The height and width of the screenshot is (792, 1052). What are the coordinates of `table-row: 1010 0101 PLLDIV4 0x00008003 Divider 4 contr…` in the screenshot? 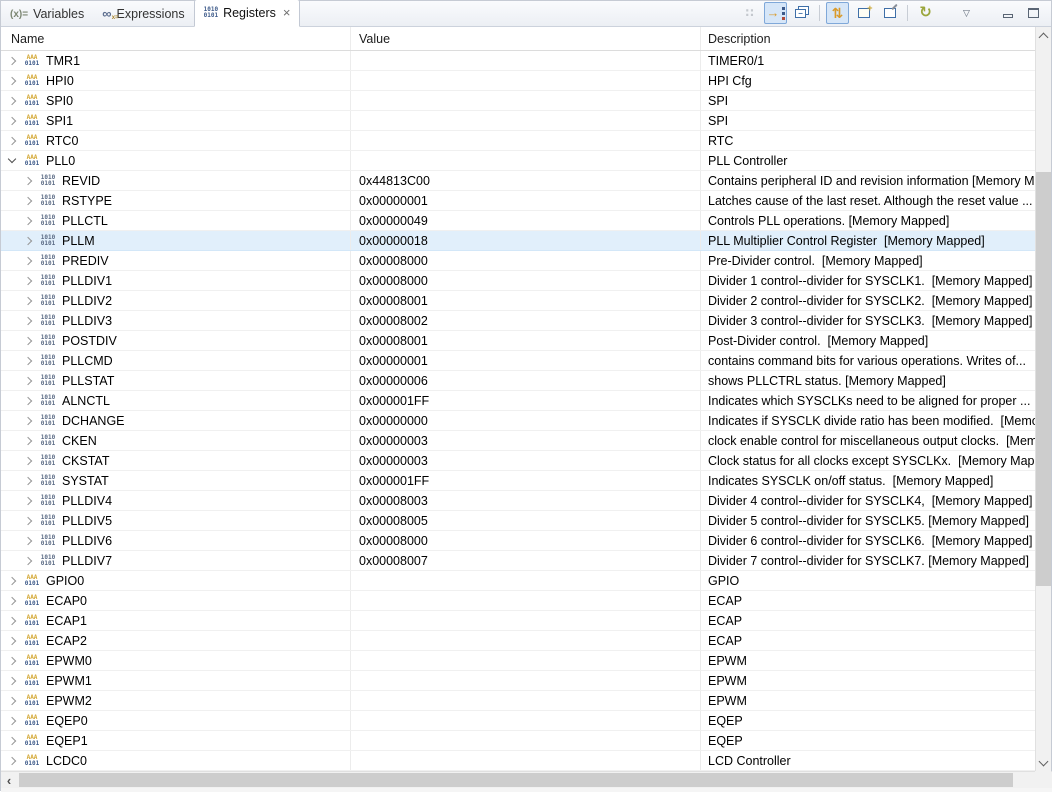 It's located at (519, 501).